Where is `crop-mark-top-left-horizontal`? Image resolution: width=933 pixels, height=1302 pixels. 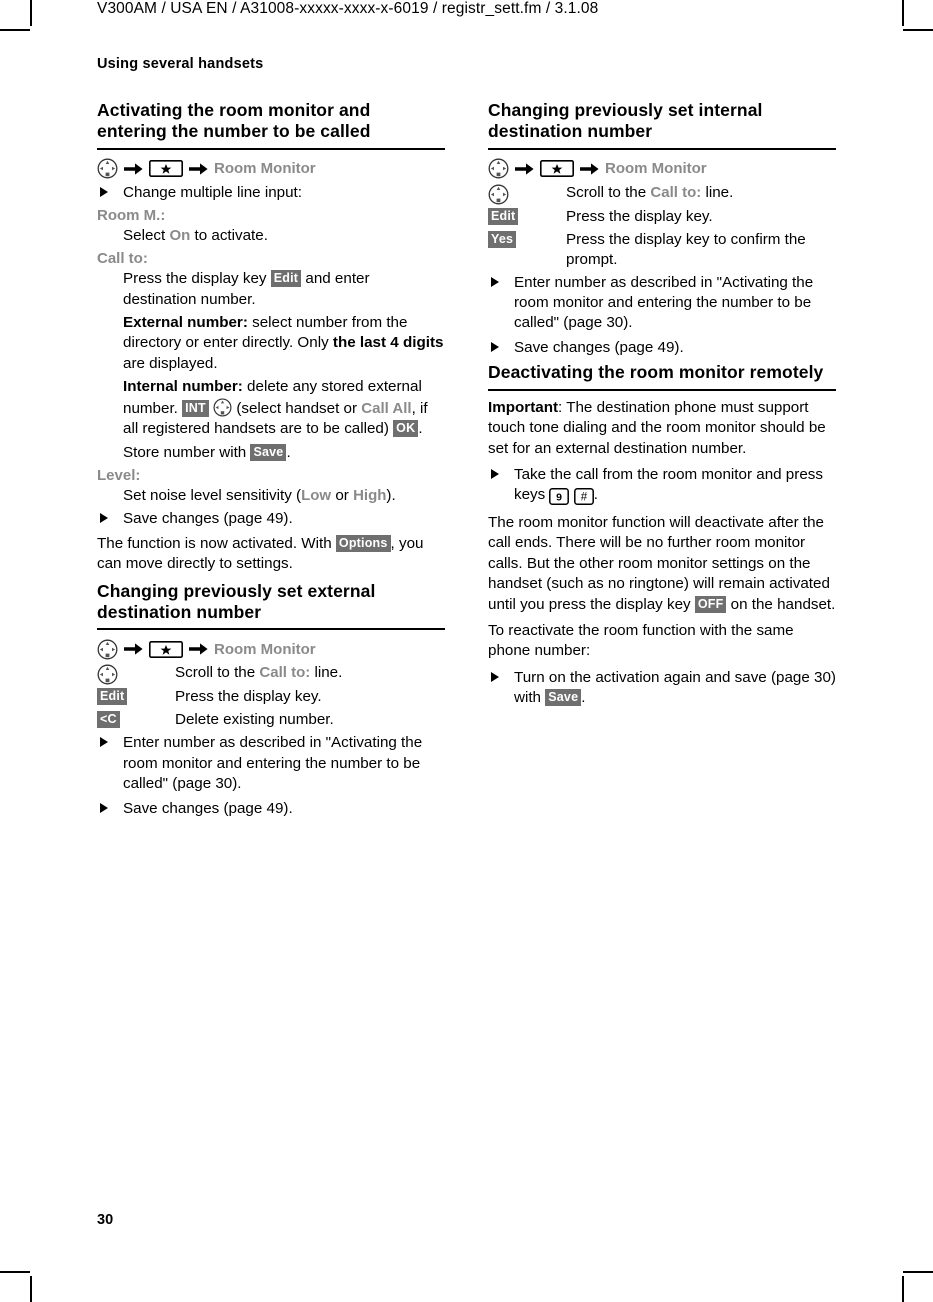 crop-mark-top-left-horizontal is located at coordinates (15, 30).